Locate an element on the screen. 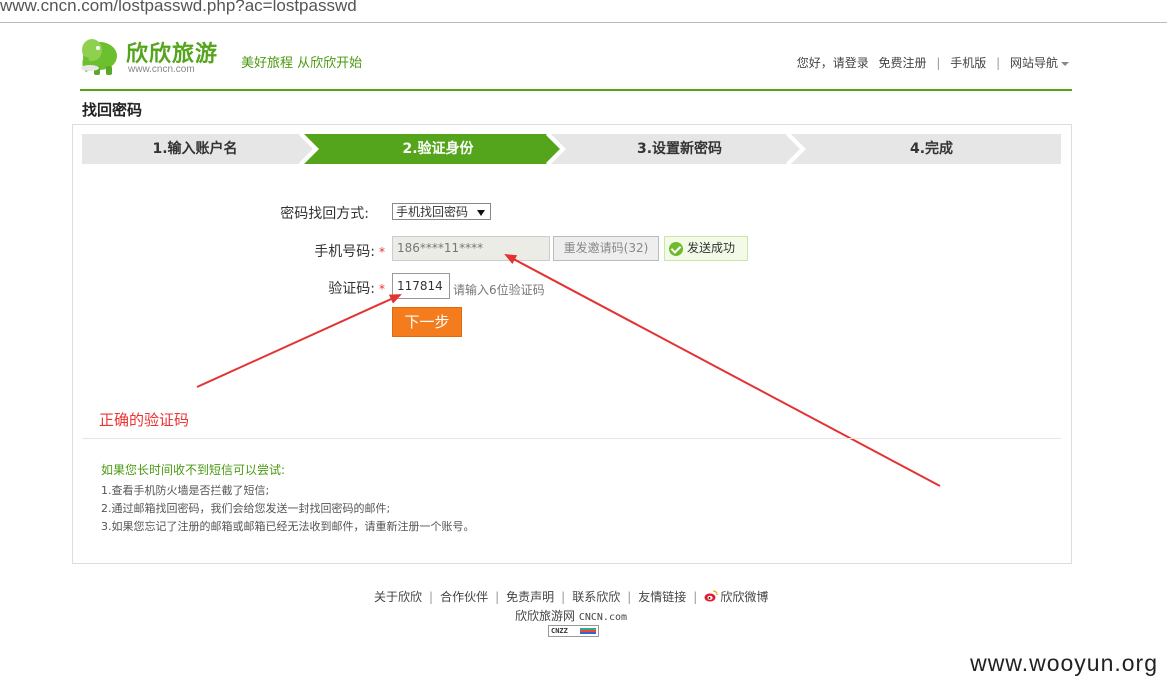  site-nav-link: 网站导航 is located at coordinates (1039, 63).